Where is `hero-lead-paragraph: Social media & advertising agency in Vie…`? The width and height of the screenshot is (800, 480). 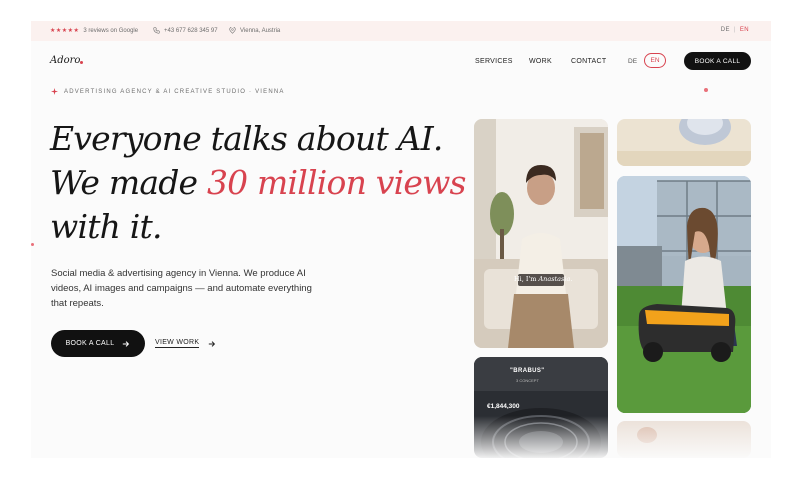
hero-lead-paragraph: Social media & advertising agency in Vie… is located at coordinates (201, 288).